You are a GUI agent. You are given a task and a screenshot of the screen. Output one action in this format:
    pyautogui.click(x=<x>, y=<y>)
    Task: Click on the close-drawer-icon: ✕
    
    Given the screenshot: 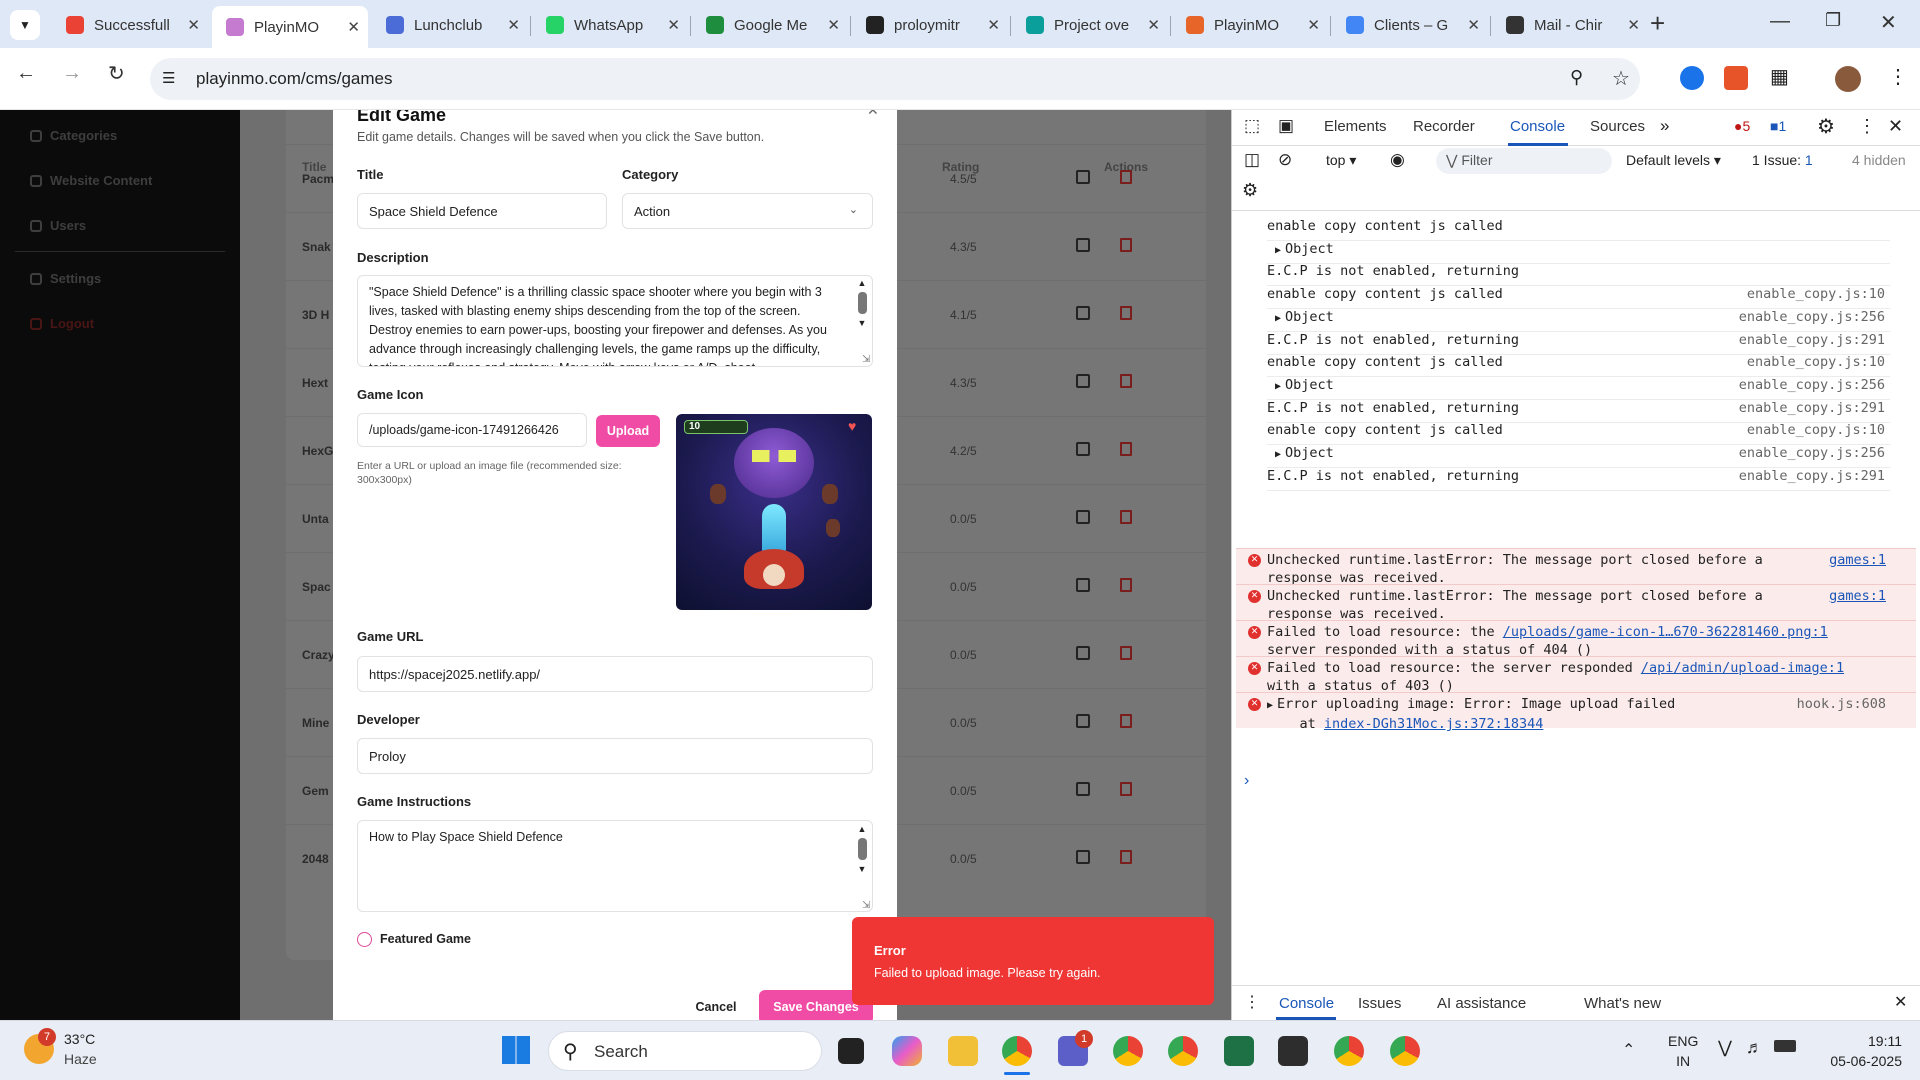 What is the action you would take?
    pyautogui.click(x=1900, y=1002)
    